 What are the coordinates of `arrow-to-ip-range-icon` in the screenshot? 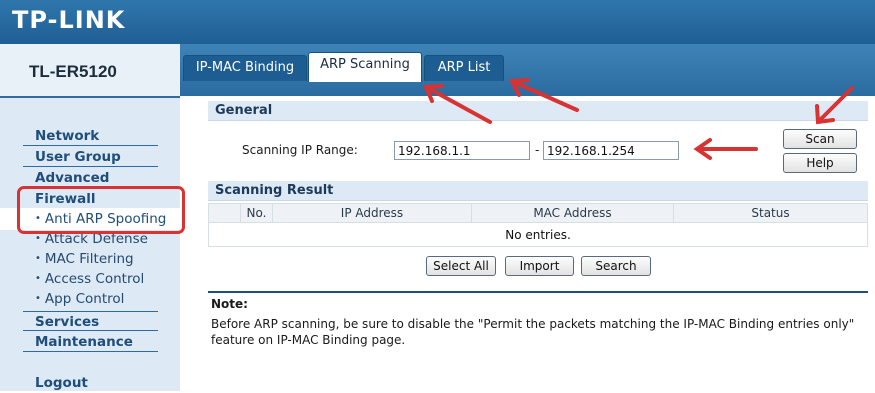 It's located at (725, 149).